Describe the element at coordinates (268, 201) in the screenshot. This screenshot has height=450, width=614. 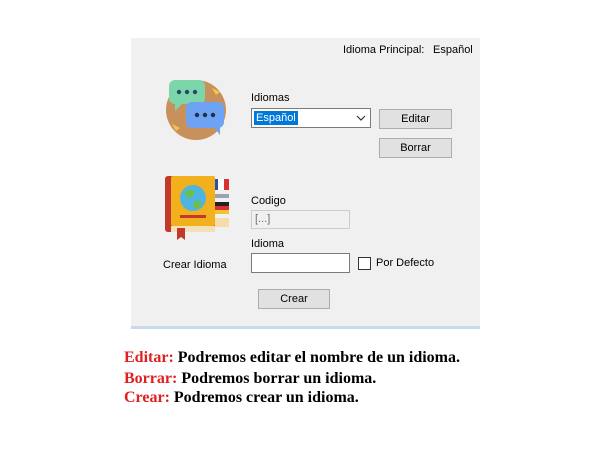
I see `code-label: Codigo` at that location.